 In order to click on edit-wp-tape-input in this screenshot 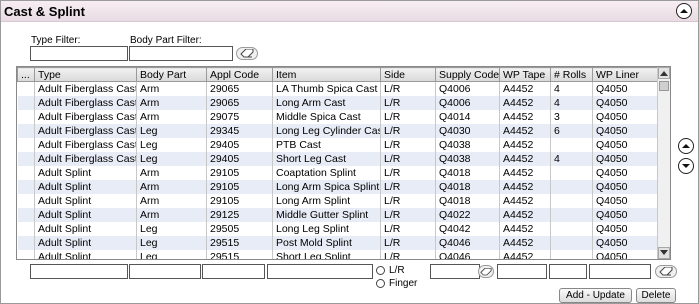, I will do `click(522, 271)`.